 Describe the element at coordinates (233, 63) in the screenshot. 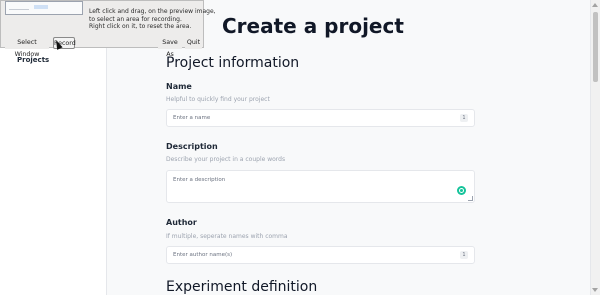

I see `section-title-project-information: Project information` at that location.